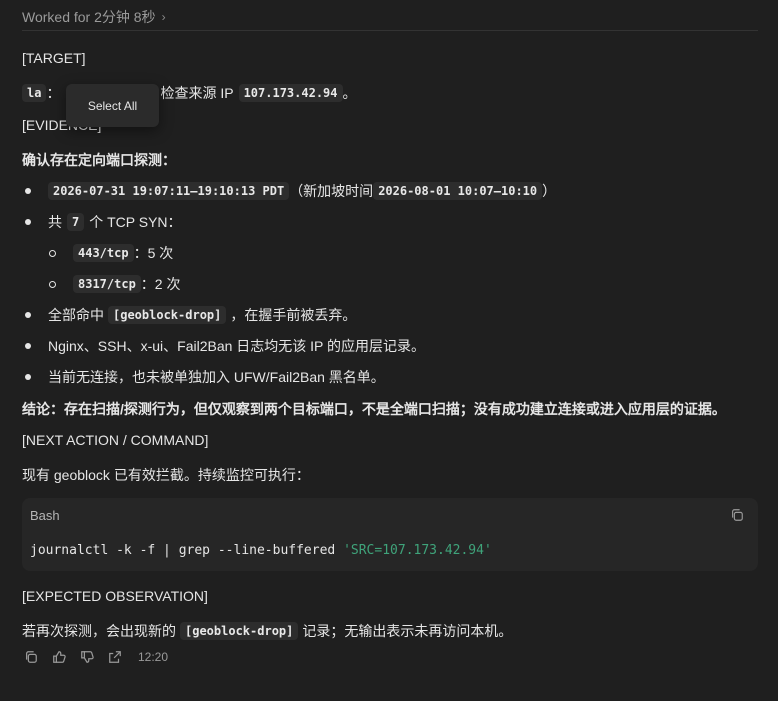 This screenshot has width=778, height=701. Describe the element at coordinates (99, 160) in the screenshot. I see `evidence-confirm: 确认存在定向端口探测：` at that location.